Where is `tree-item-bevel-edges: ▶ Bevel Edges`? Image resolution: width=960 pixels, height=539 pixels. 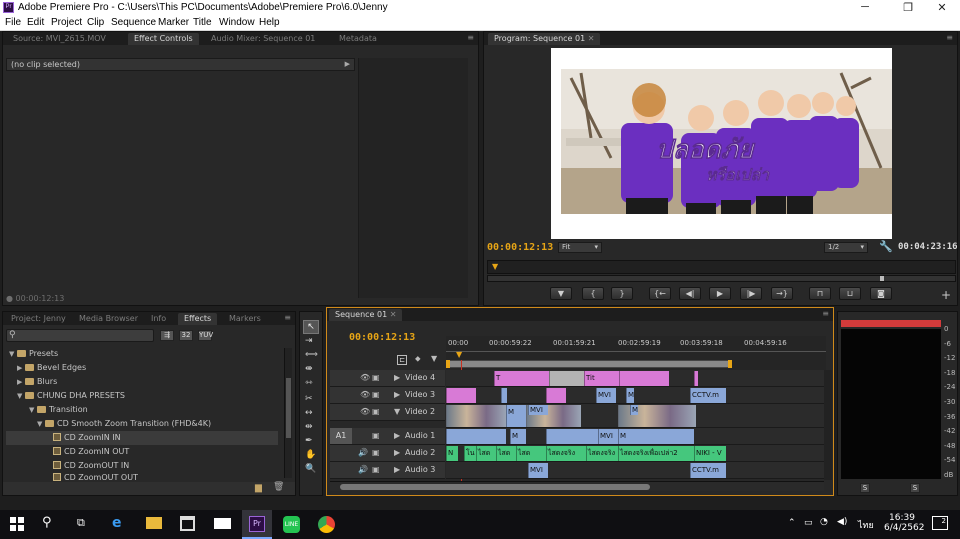
tree-item-bevel-edges: ▶ Bevel Edges is located at coordinates (51, 368).